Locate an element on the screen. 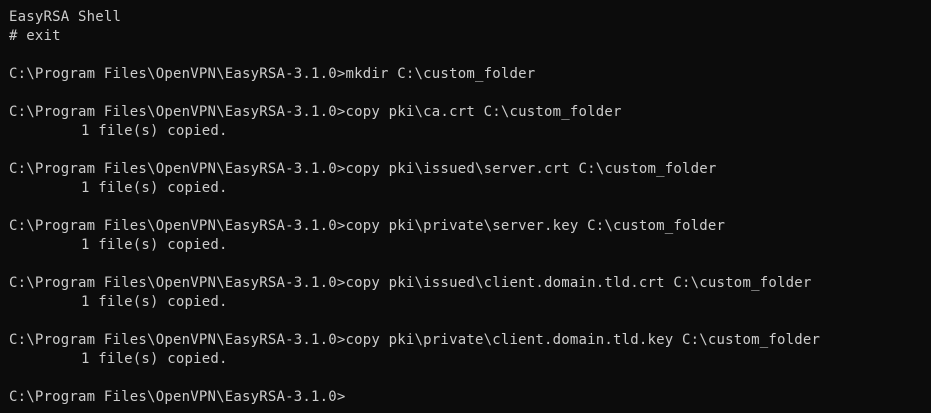  terminal-title-line: EasyRSA Shell is located at coordinates (65, 17).